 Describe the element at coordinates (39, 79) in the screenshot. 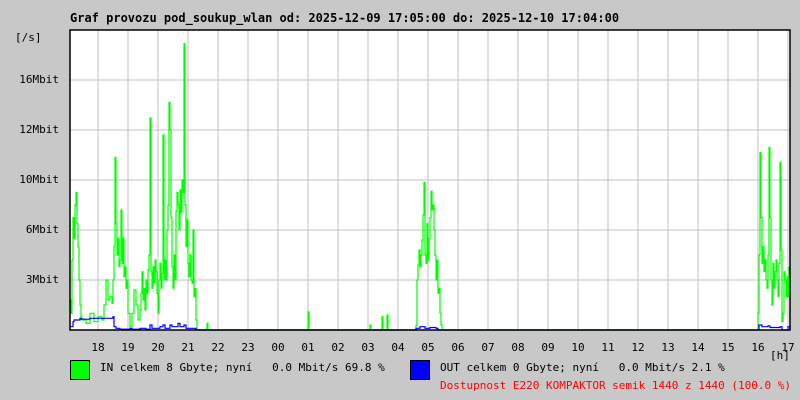

I see `y-tick-label: 16Mbit` at that location.